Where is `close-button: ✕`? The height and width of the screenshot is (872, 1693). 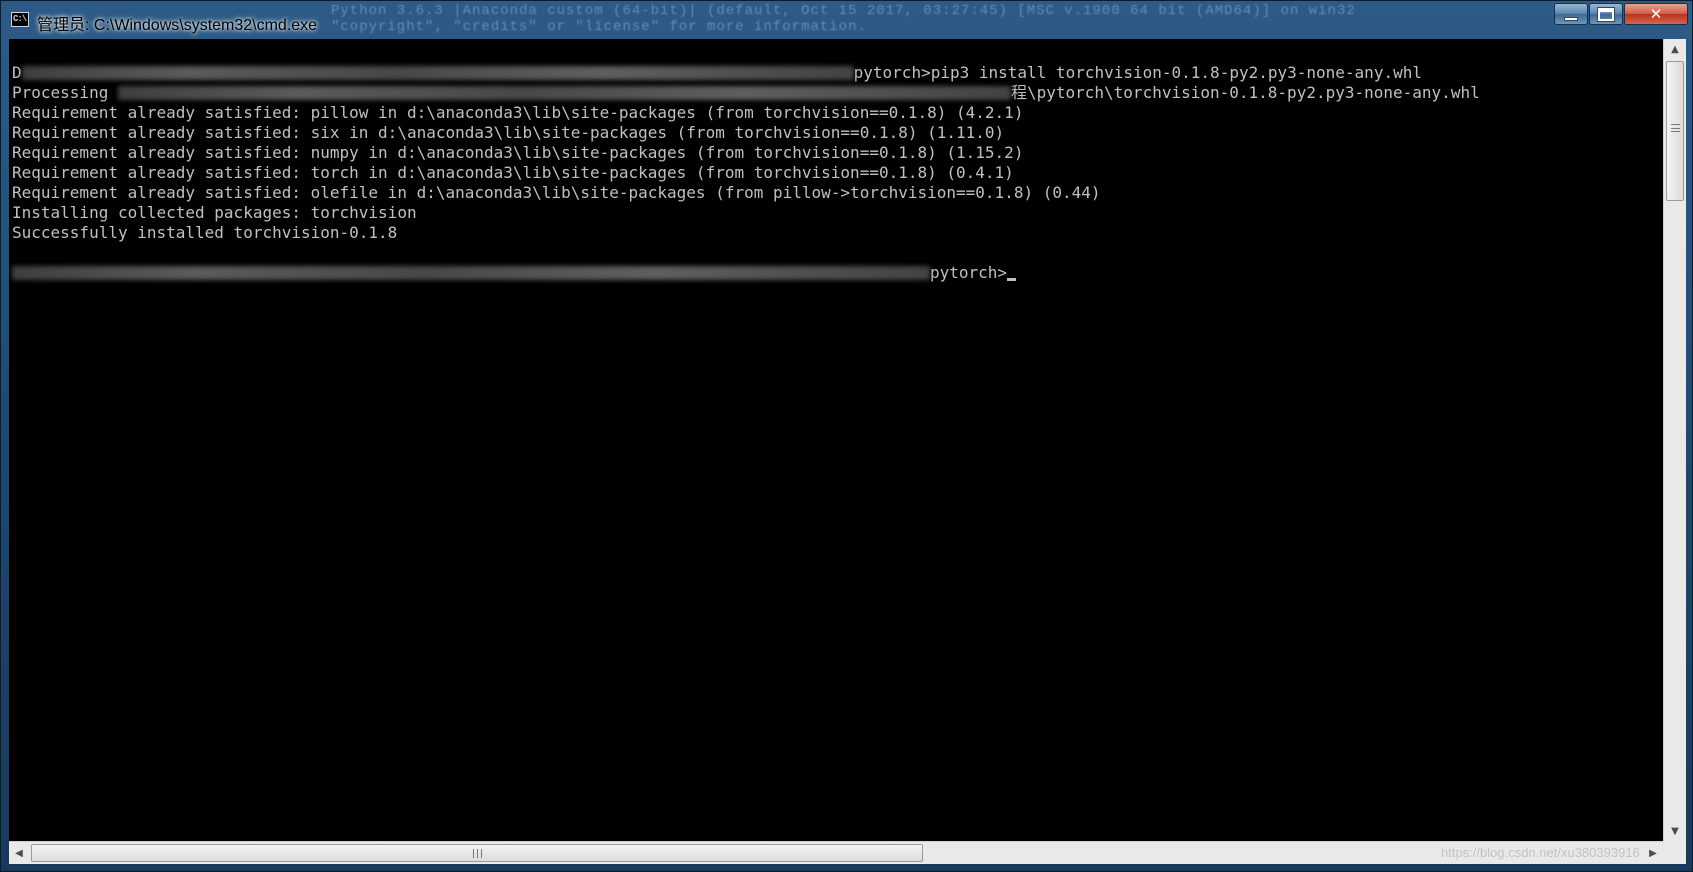
close-button: ✕ is located at coordinates (1656, 14).